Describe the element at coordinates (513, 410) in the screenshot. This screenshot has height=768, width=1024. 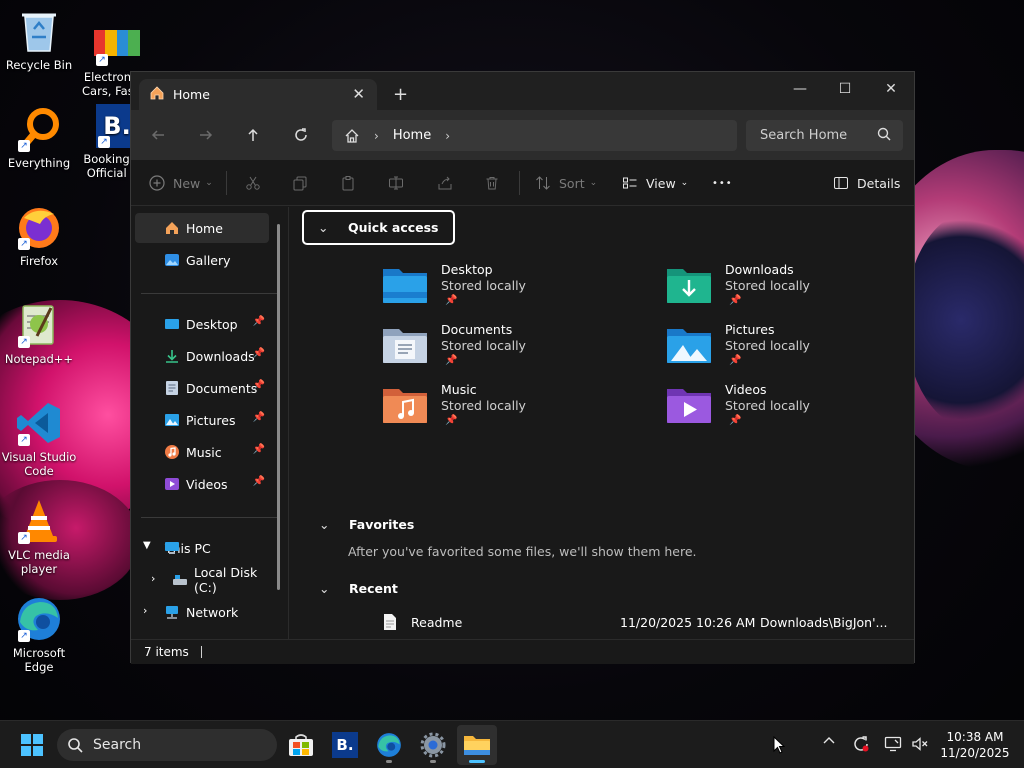
I see `folder-music: Music Stored locally 📌` at that location.